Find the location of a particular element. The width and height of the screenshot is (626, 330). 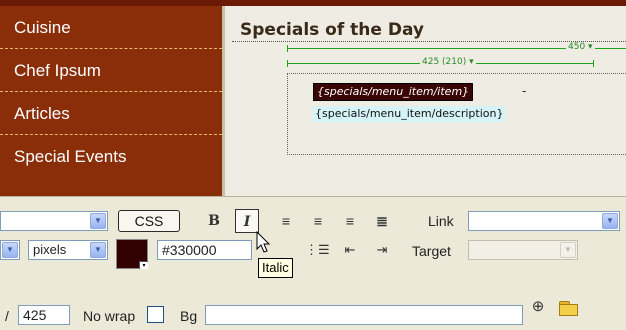

link-label: Link is located at coordinates (441, 221).